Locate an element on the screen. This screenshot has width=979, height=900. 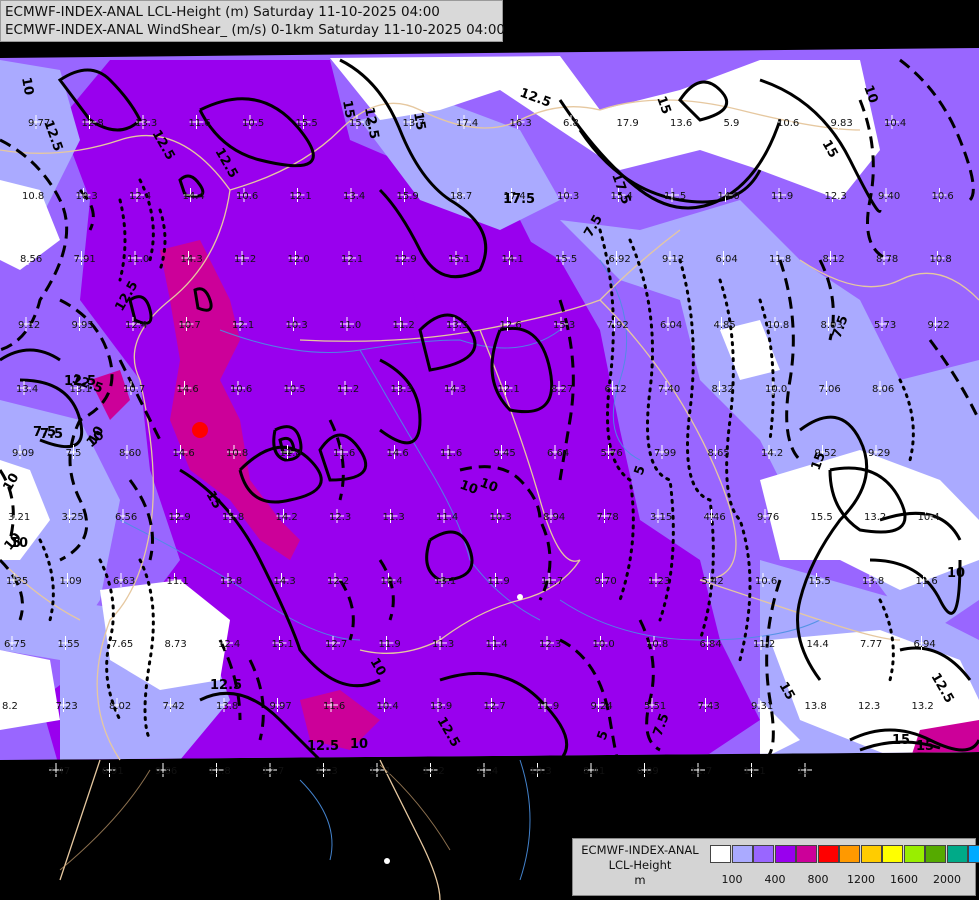
grid-point: 4.85 is located at coordinates (725, 324).